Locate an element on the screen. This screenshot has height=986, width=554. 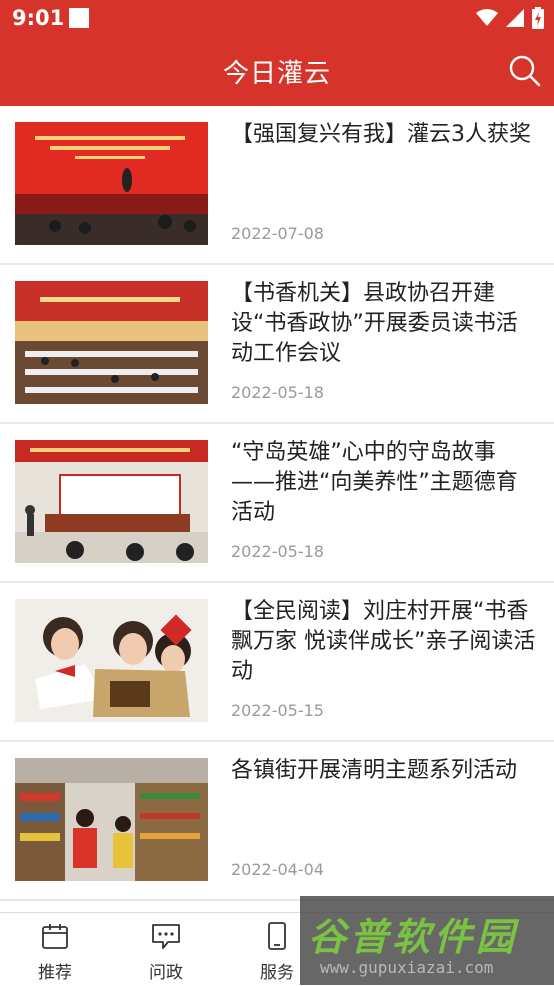
news-title: 各镇街开展清明主题系列活动 is located at coordinates (374, 770).